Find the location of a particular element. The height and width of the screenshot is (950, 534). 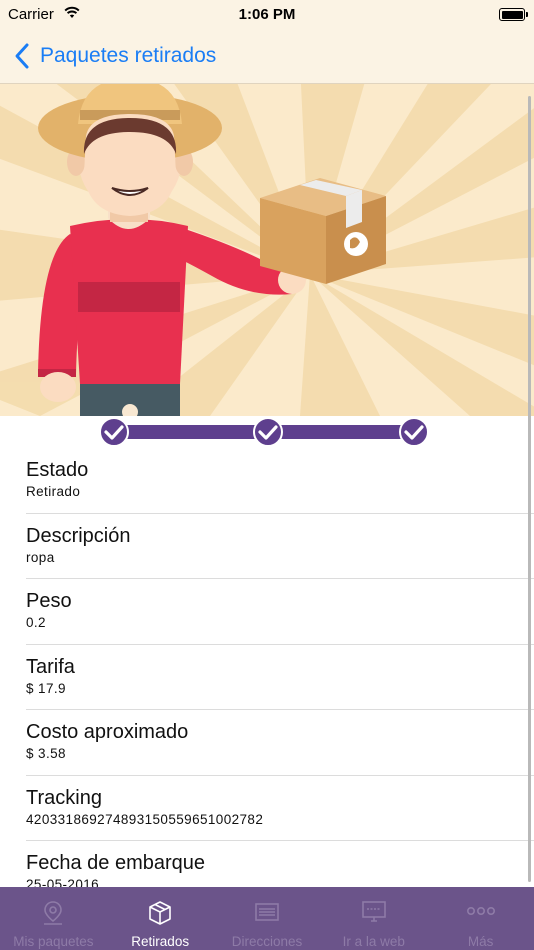

monitor-icon is located at coordinates (373, 911).